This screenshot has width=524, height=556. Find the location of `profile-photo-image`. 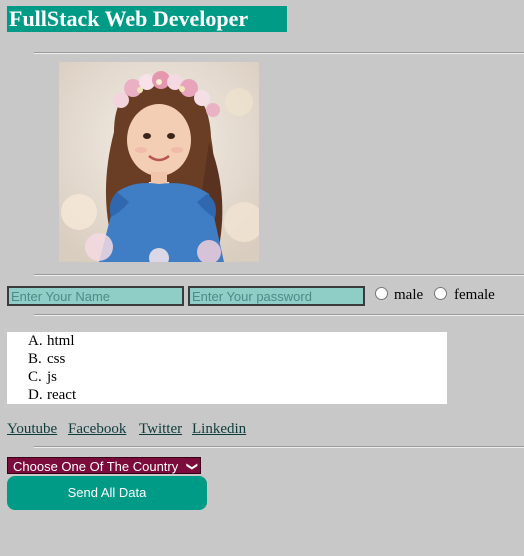

profile-photo-image is located at coordinates (159, 162).